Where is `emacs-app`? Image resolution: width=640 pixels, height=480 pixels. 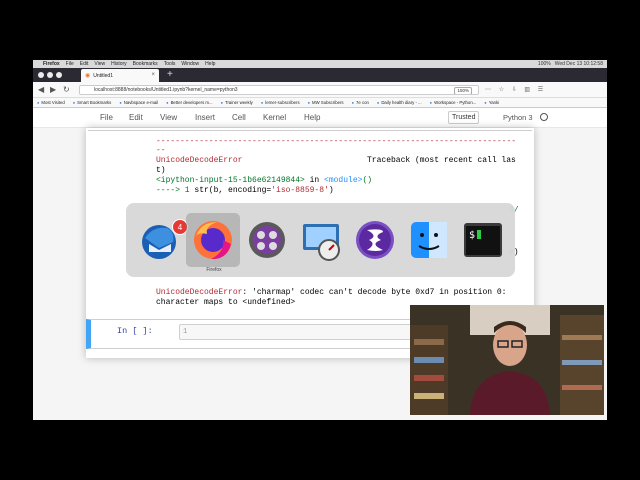
emacs-app is located at coordinates (375, 240).